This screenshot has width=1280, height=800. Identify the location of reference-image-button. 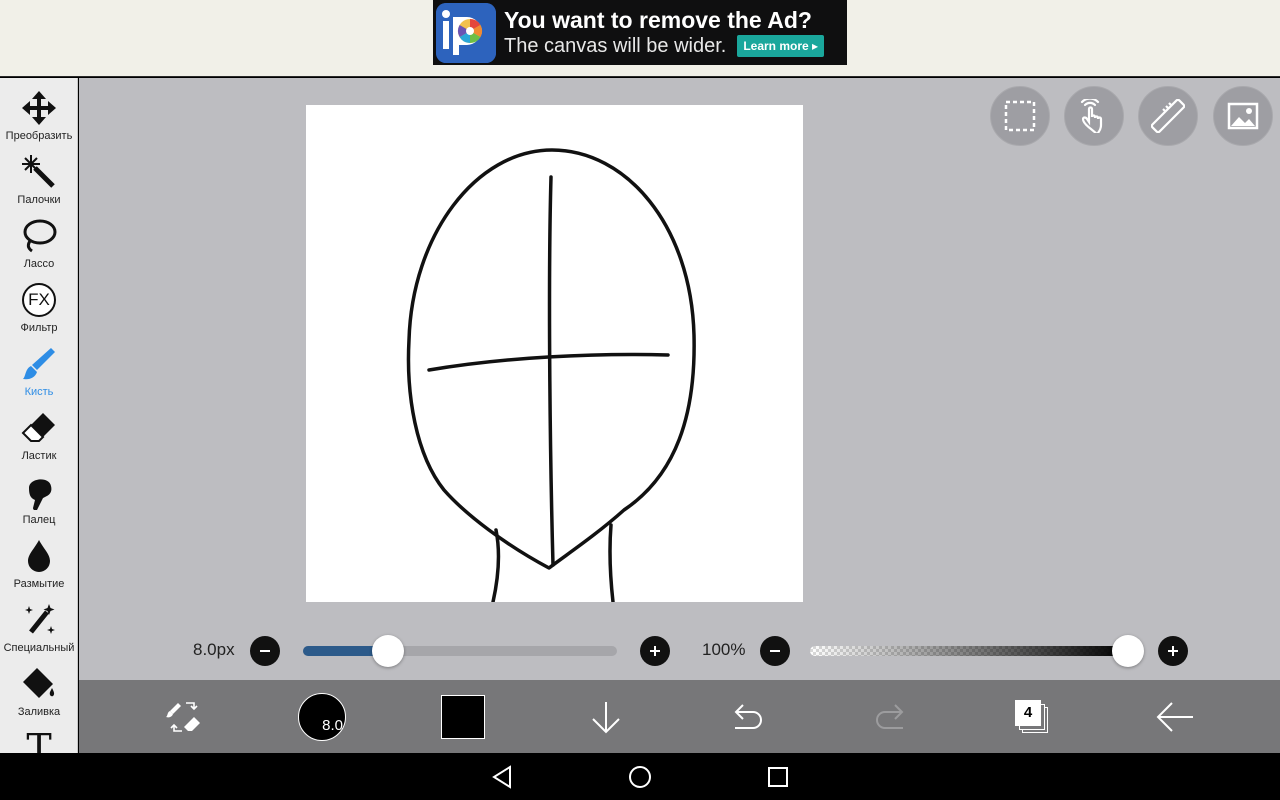
(1243, 116).